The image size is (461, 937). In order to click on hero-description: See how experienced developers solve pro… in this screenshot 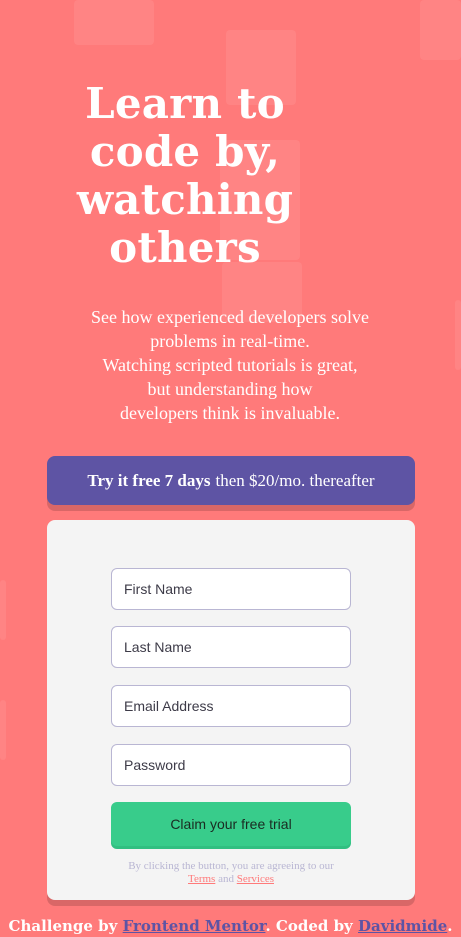, I will do `click(230, 365)`.